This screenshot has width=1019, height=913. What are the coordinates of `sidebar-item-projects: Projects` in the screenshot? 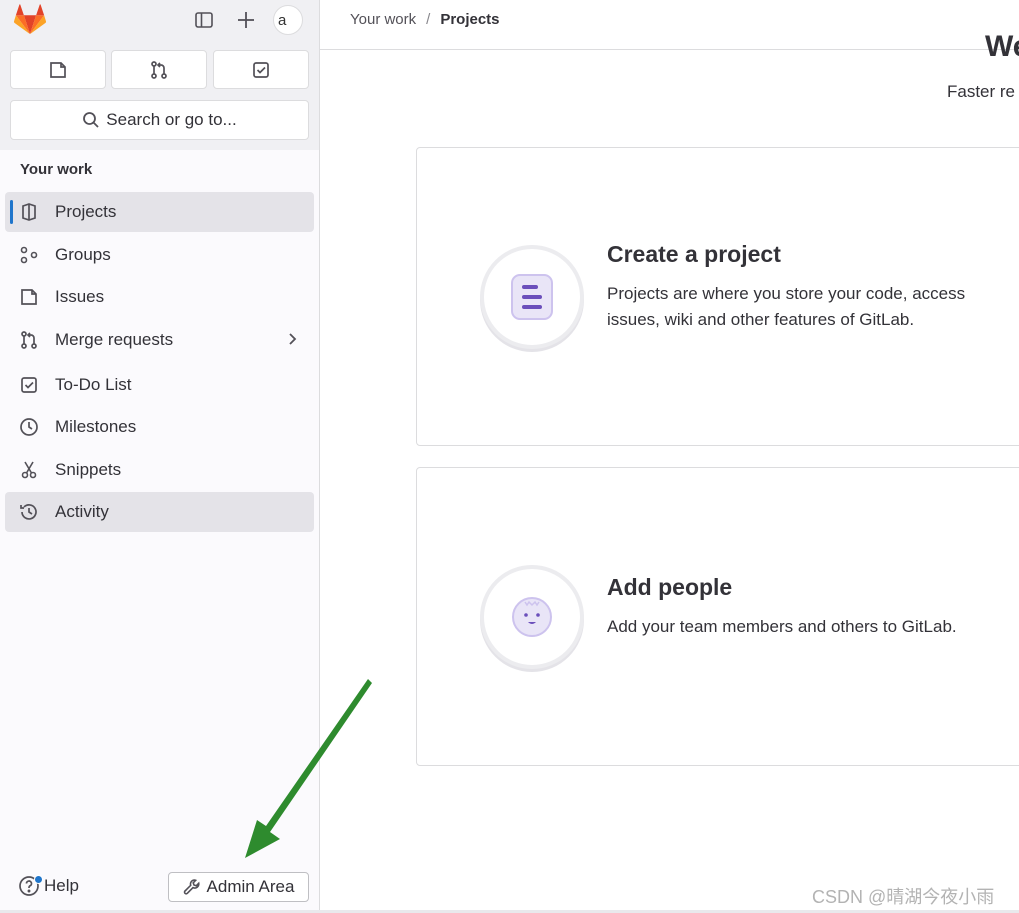 It's located at (159, 212).